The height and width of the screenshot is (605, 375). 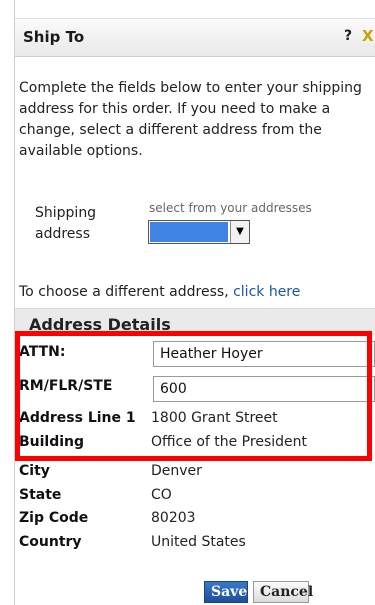 What do you see at coordinates (226, 592) in the screenshot?
I see `save-button: Save` at bounding box center [226, 592].